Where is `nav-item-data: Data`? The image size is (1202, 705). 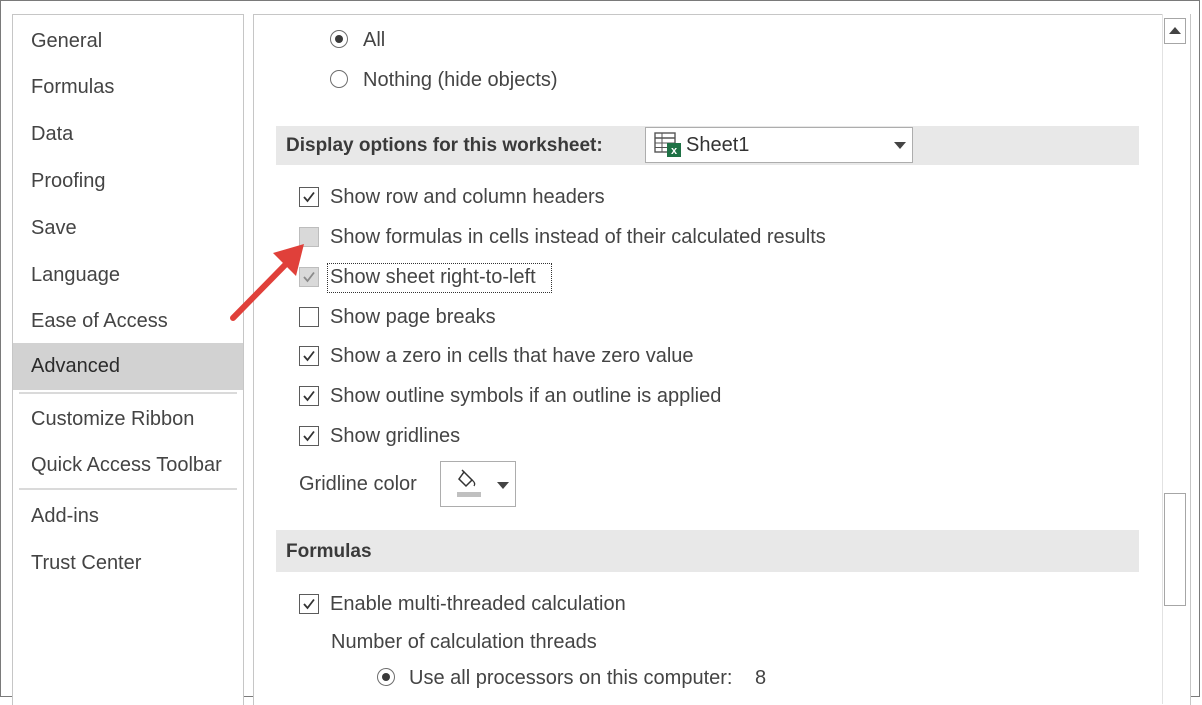
nav-item-data: Data is located at coordinates (128, 134).